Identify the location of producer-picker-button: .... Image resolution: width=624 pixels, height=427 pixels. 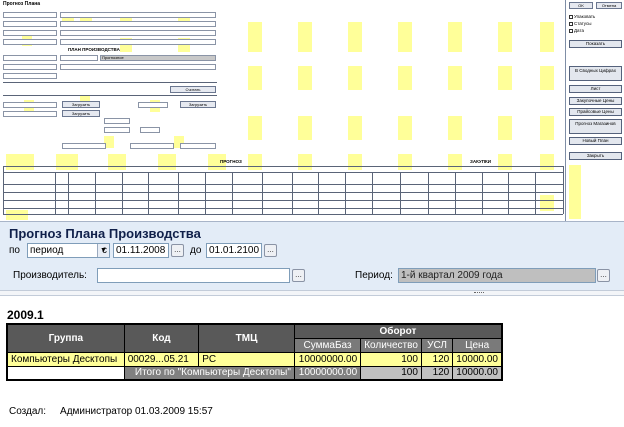
(298, 275).